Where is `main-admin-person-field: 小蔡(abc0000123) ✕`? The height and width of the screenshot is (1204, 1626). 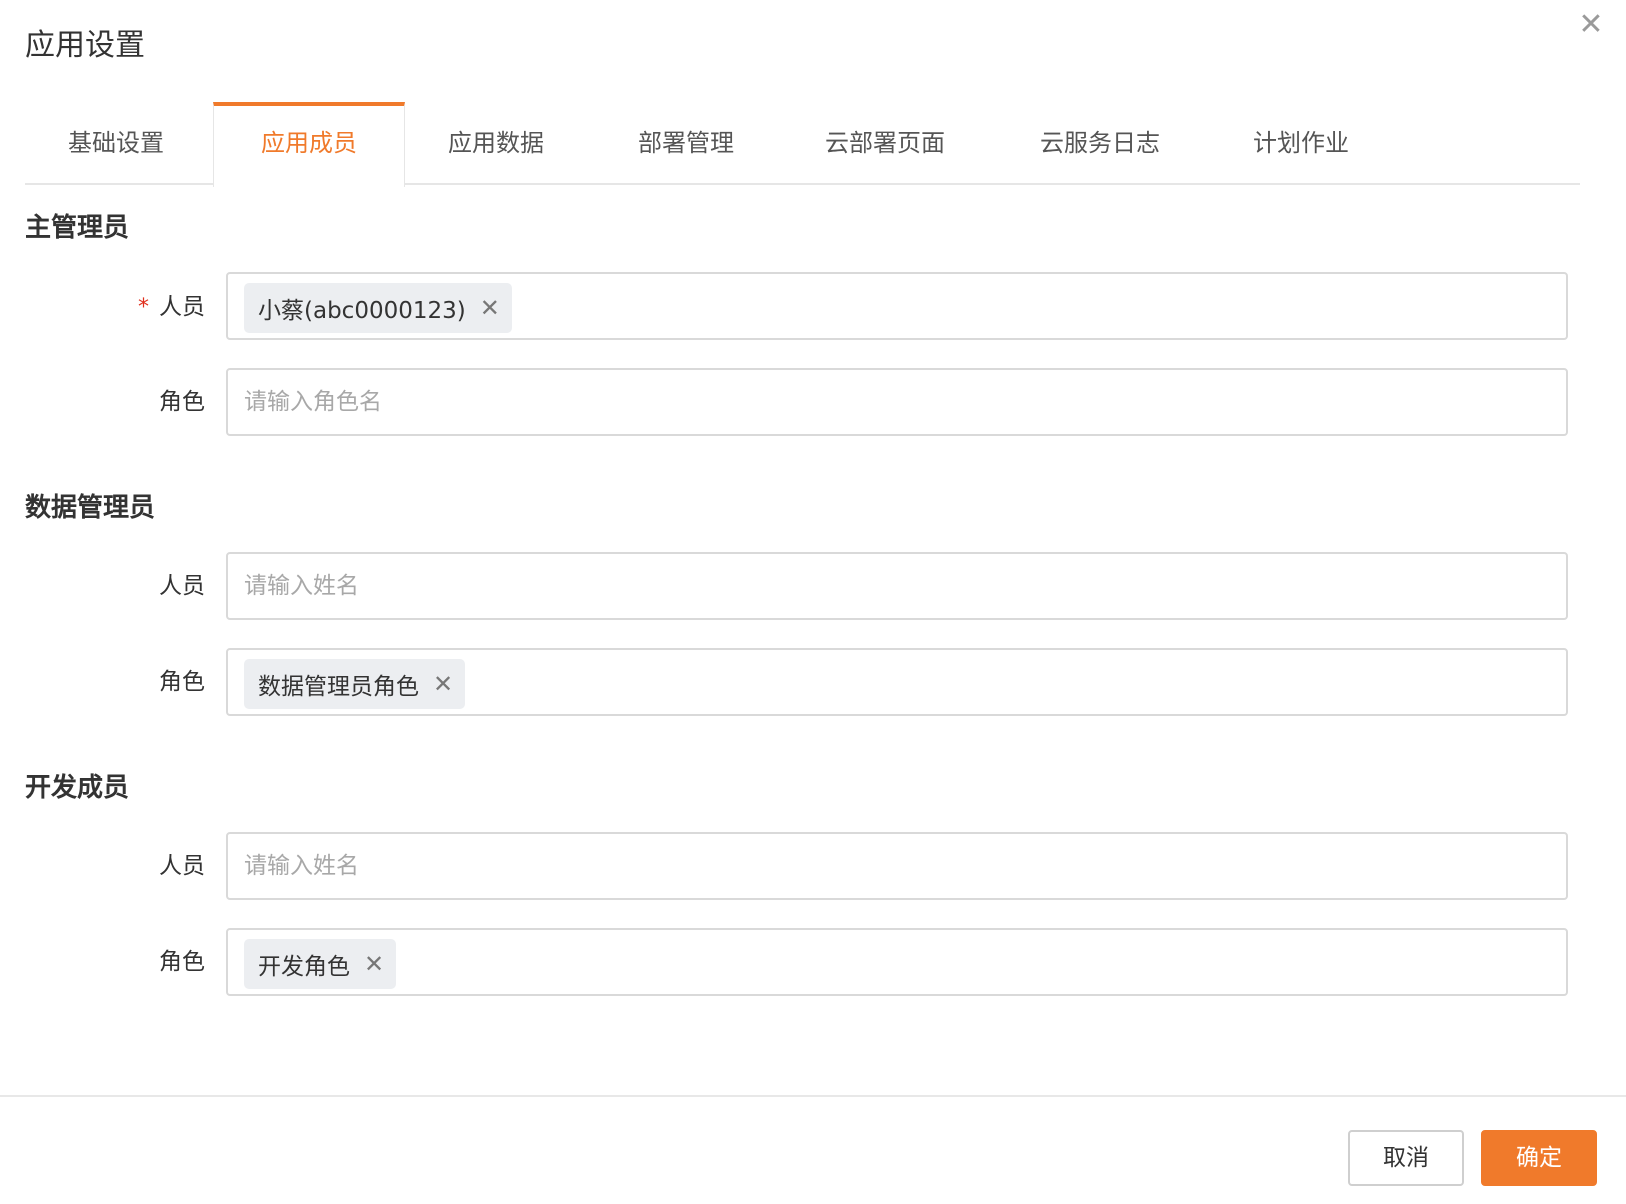
main-admin-person-field: 小蔡(abc0000123) ✕ is located at coordinates (897, 306).